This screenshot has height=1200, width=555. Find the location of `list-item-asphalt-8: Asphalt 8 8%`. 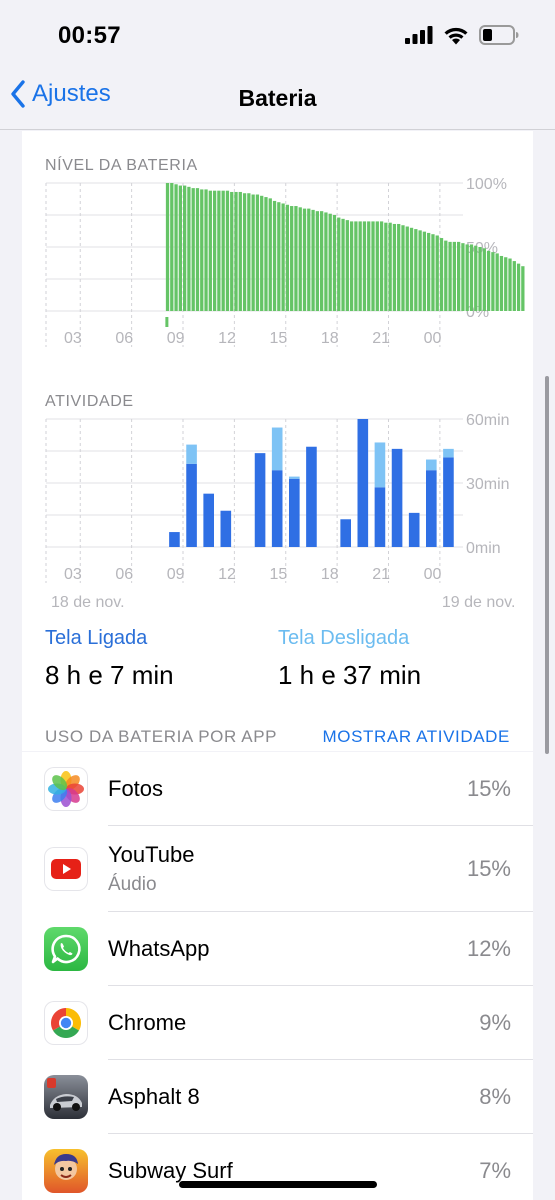

list-item-asphalt-8: Asphalt 8 8% is located at coordinates (277, 1097).